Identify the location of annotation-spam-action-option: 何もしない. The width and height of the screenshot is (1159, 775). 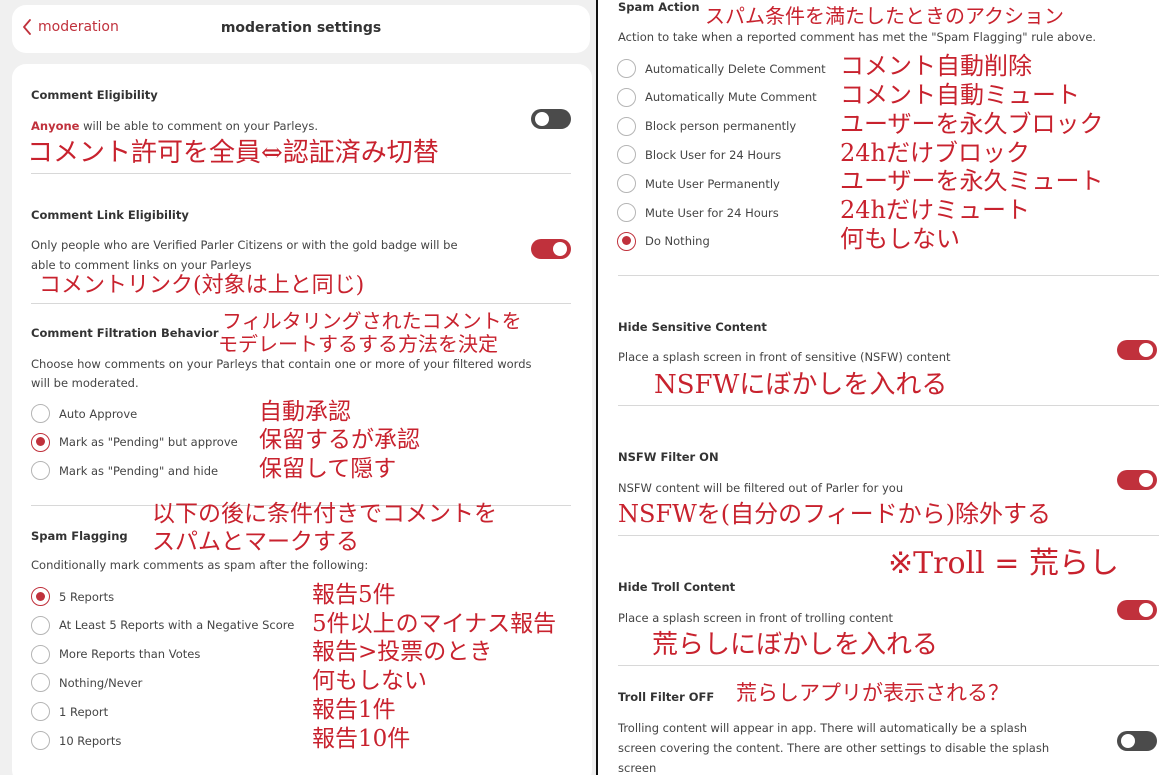
(900, 238).